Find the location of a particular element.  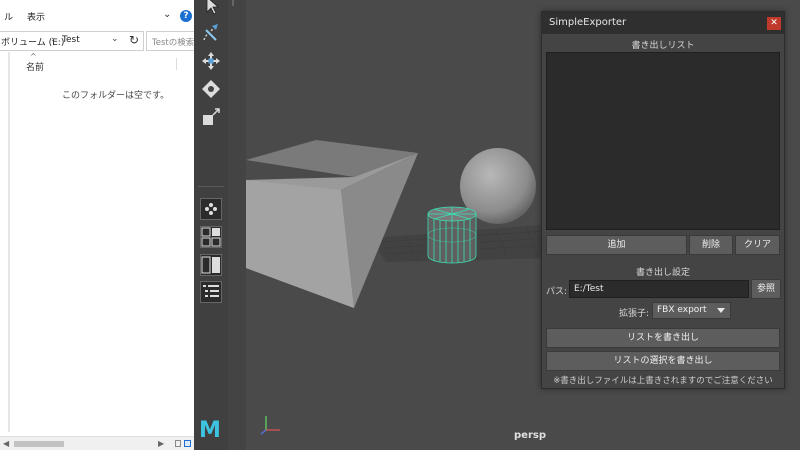

navigation-pane-edge is located at coordinates (9, 242).